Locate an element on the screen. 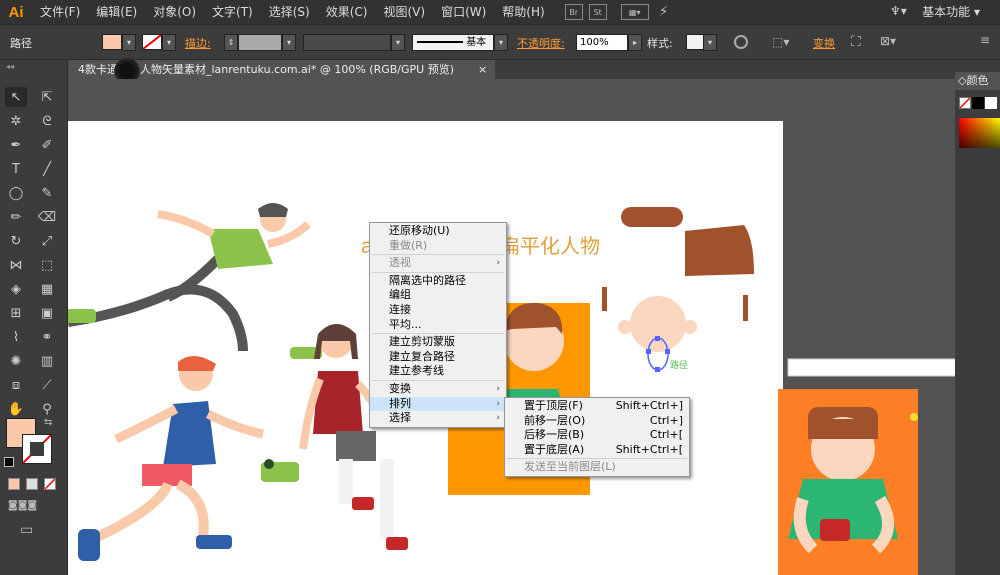  menu-2: 对象(O) is located at coordinates (174, 12).